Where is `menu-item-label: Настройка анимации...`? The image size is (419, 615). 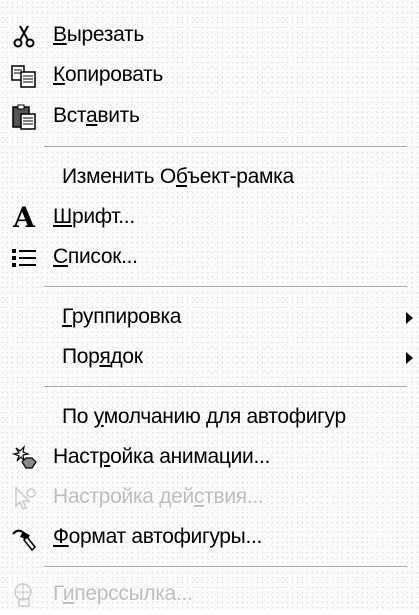 menu-item-label: Настройка анимации... is located at coordinates (162, 456).